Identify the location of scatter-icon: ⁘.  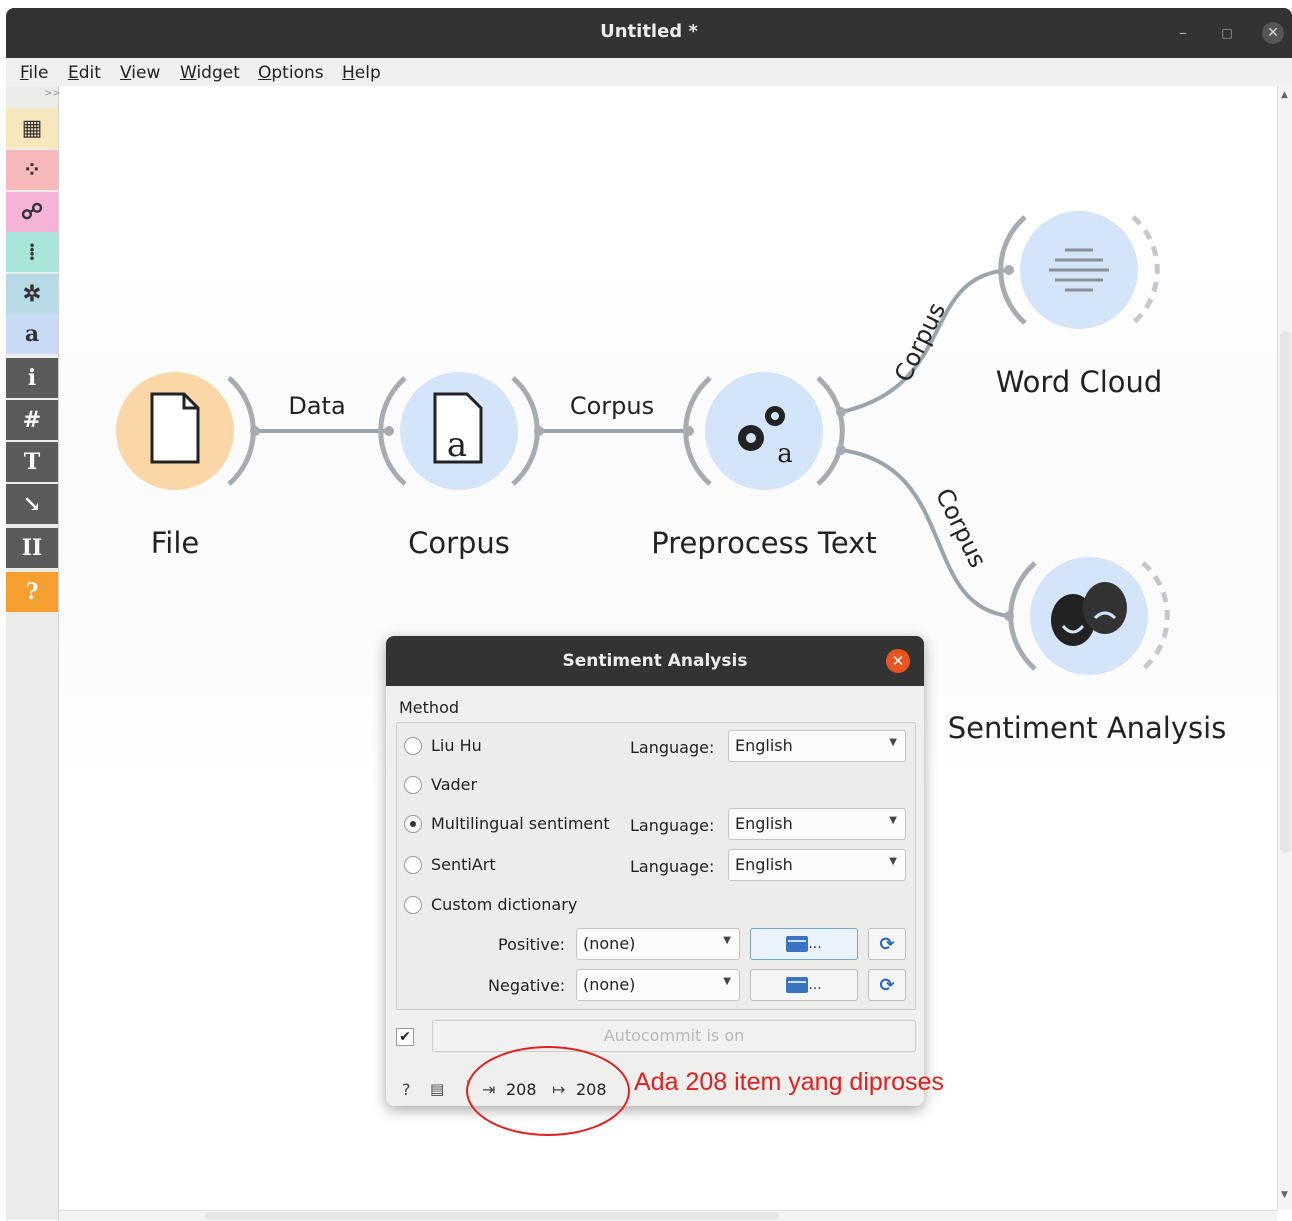
(32, 170).